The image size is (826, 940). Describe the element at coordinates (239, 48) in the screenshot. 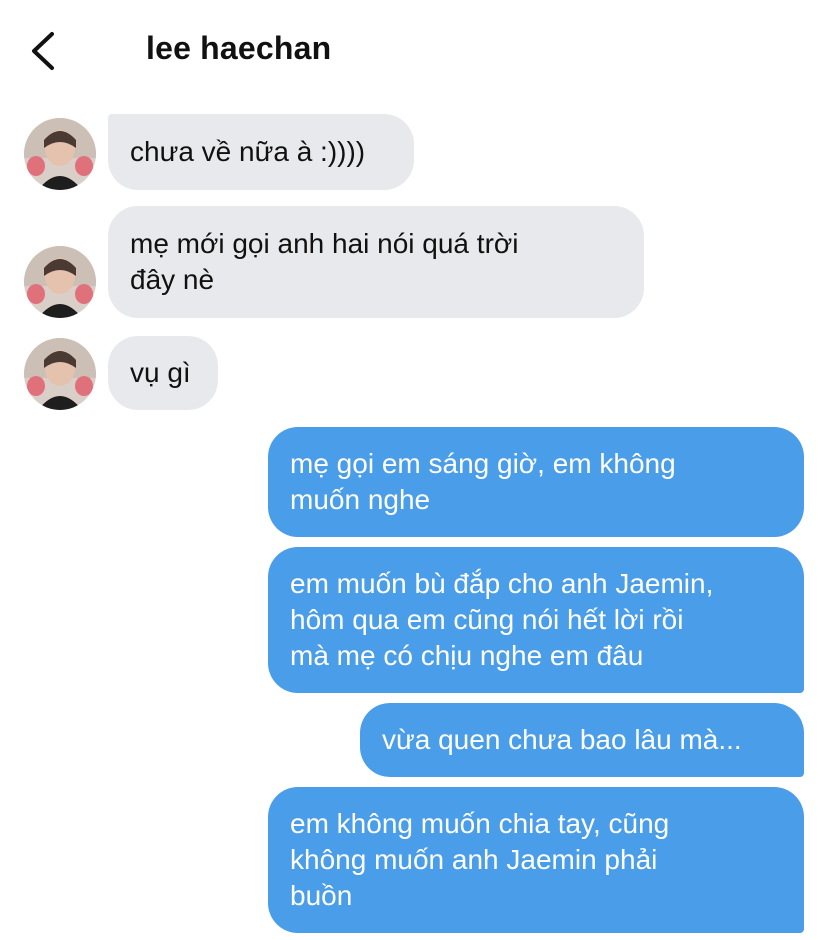

I see `chat-title: lee haechan` at that location.